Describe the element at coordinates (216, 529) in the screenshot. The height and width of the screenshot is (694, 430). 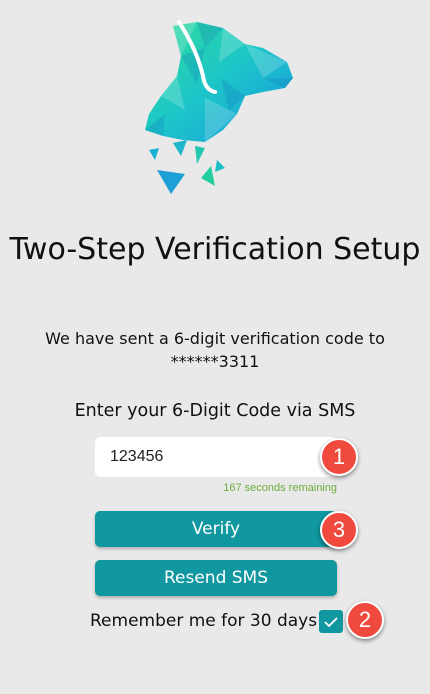
I see `verify-button: Verify` at that location.